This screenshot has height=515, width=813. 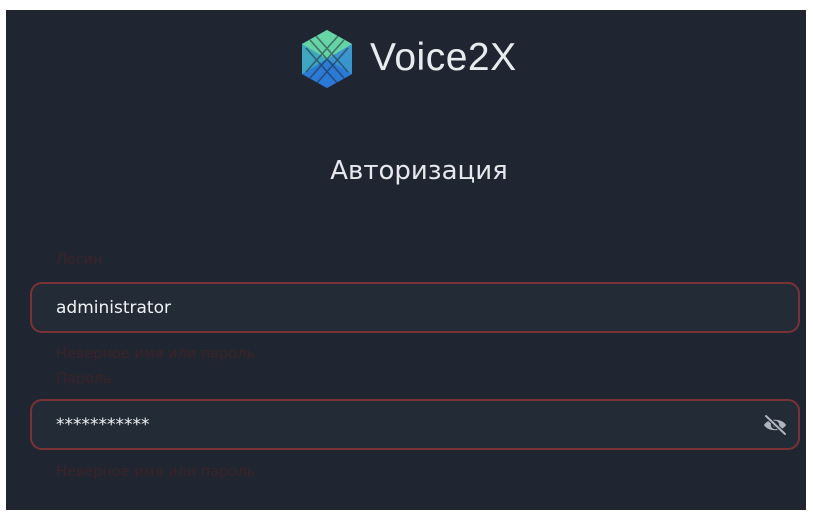 What do you see at coordinates (84, 379) in the screenshot?
I see `password-label: Пароль` at bounding box center [84, 379].